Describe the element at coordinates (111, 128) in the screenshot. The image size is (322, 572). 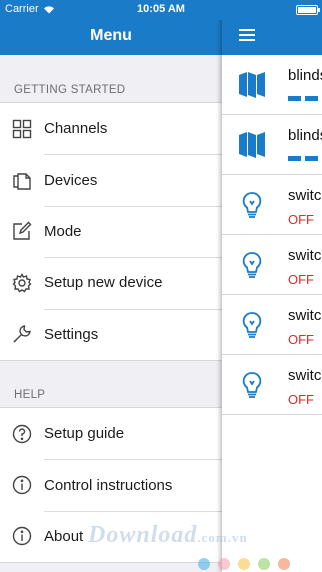
I see `menu-item-channels: Channels` at that location.